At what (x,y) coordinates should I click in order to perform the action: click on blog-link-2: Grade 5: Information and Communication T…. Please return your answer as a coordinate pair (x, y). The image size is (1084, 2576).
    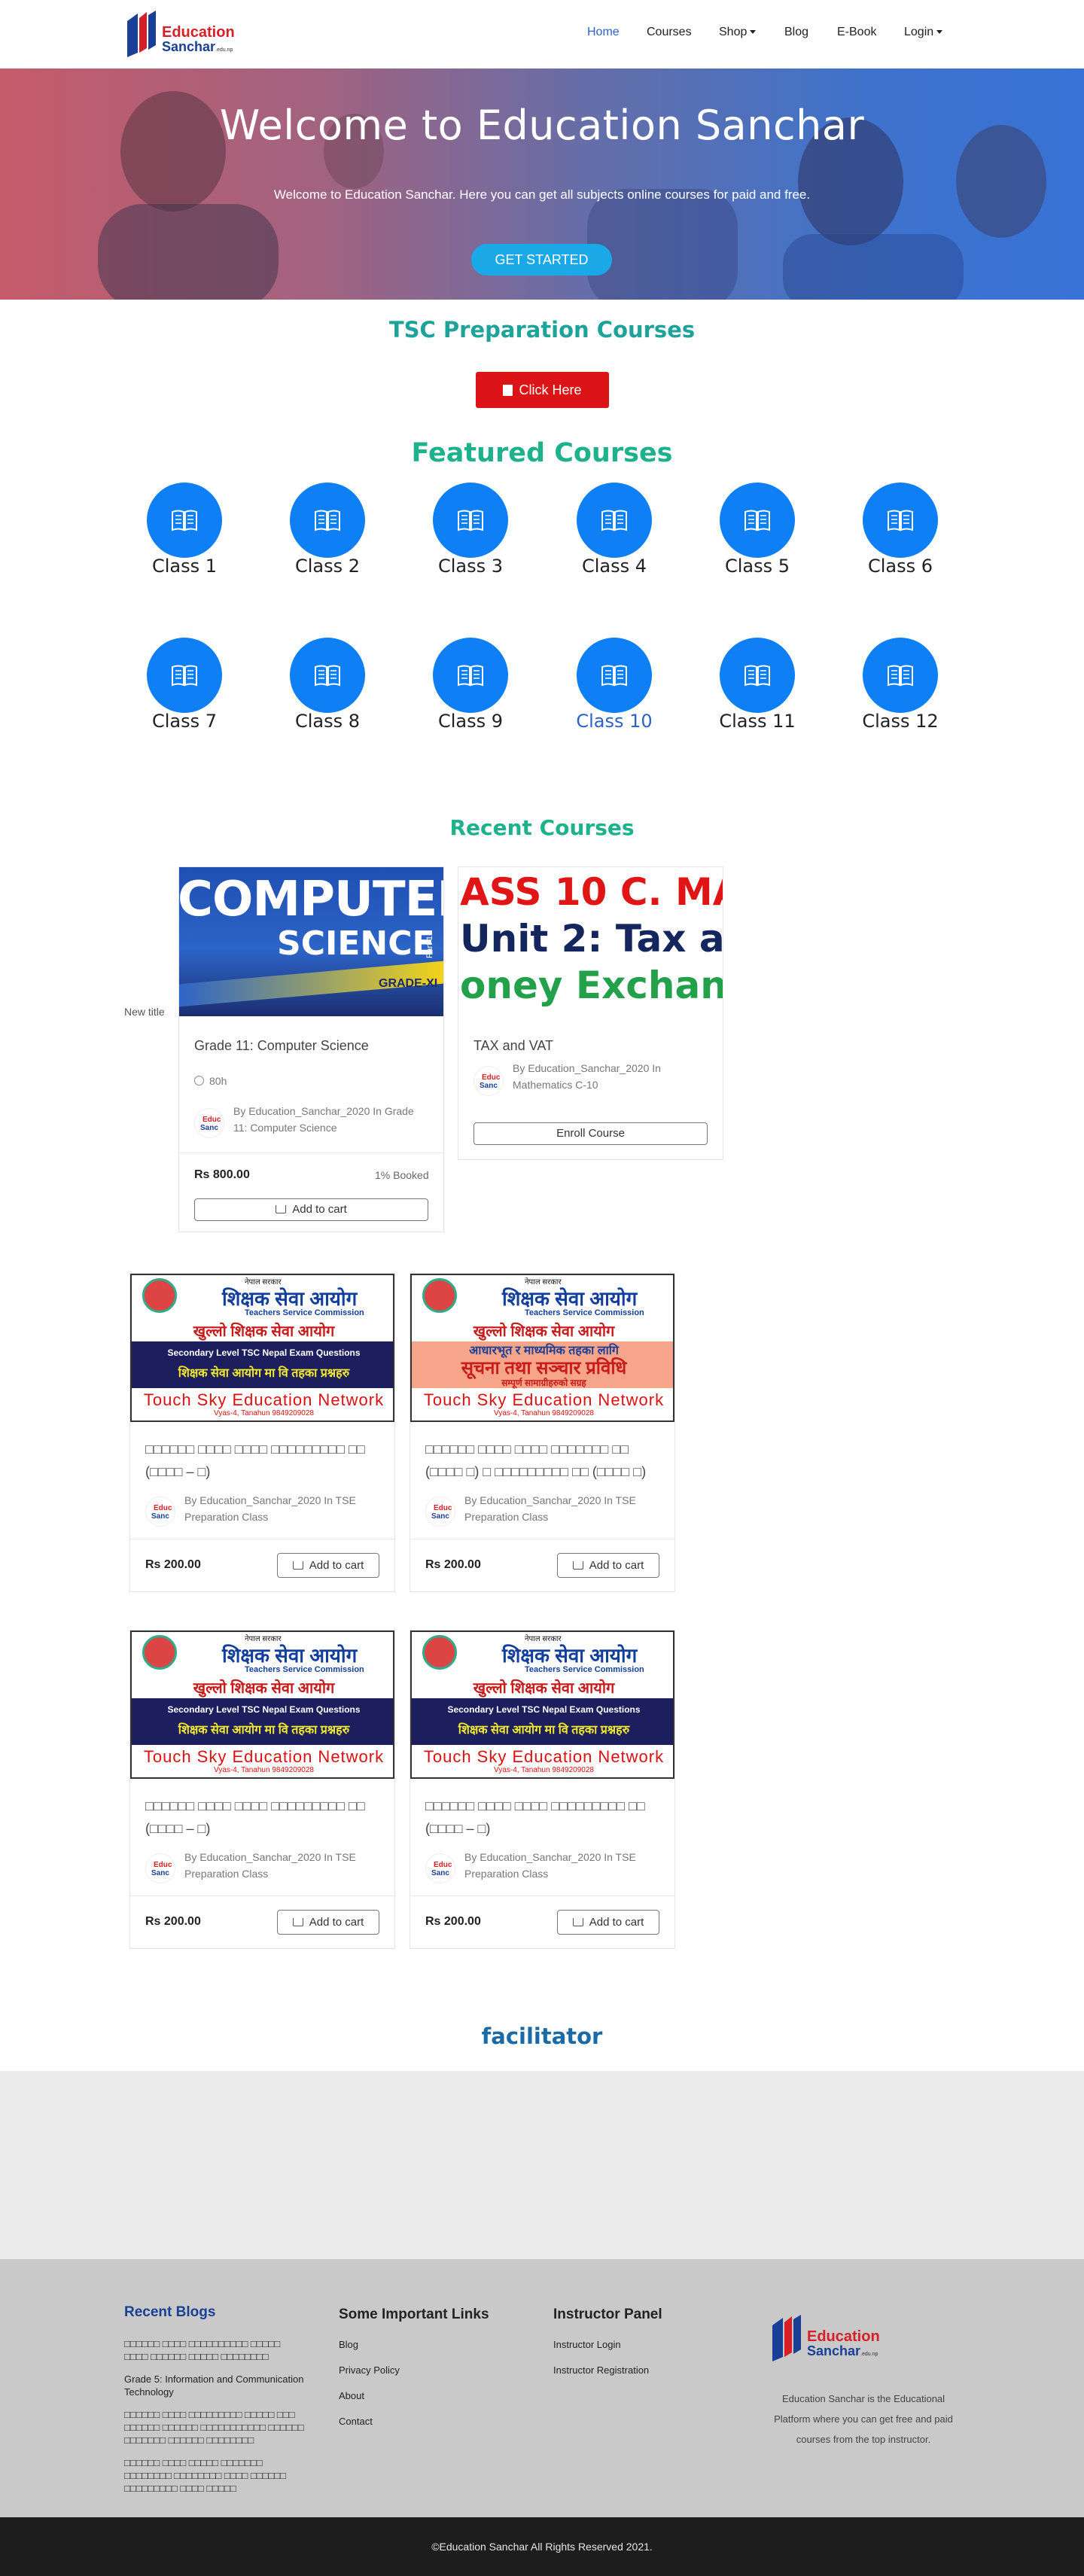
    Looking at the image, I should click on (214, 2385).